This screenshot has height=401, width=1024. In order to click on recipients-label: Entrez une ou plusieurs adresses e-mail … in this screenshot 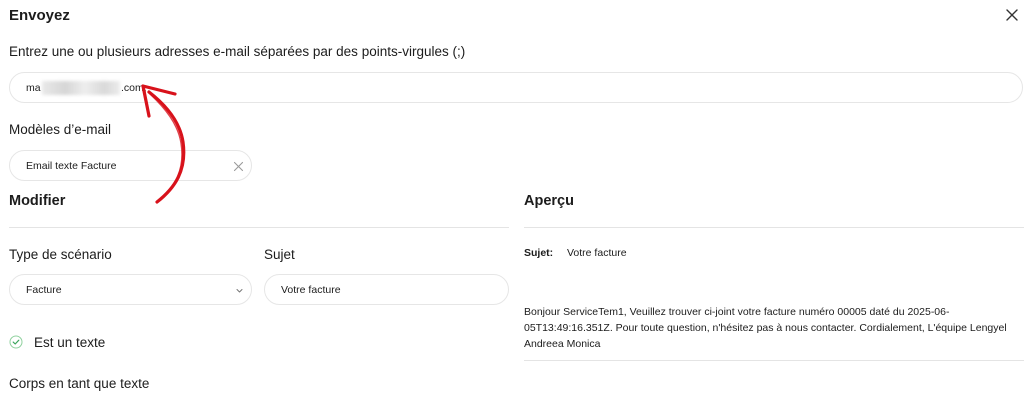, I will do `click(237, 51)`.